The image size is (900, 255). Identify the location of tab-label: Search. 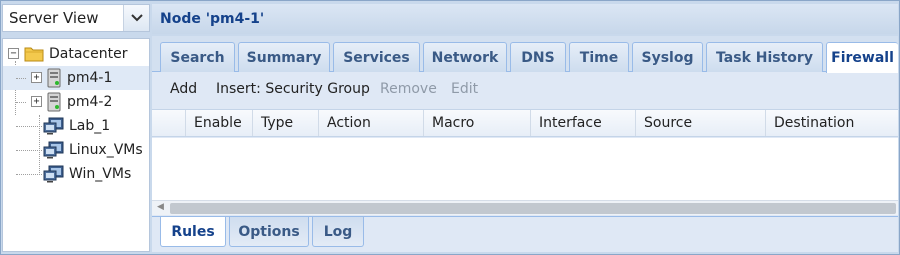
(197, 57).